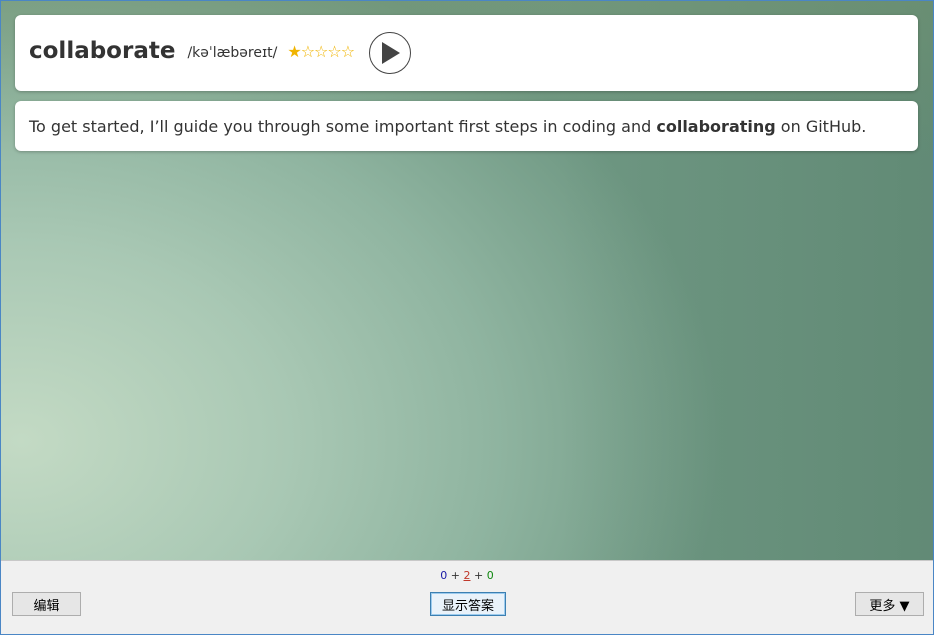 This screenshot has width=934, height=635. What do you see at coordinates (490, 575) in the screenshot?
I see `review-count: 0` at bounding box center [490, 575].